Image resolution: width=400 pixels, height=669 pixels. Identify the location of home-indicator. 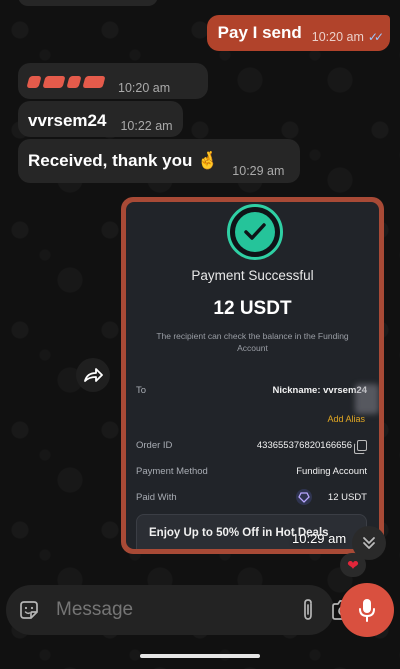
(200, 656).